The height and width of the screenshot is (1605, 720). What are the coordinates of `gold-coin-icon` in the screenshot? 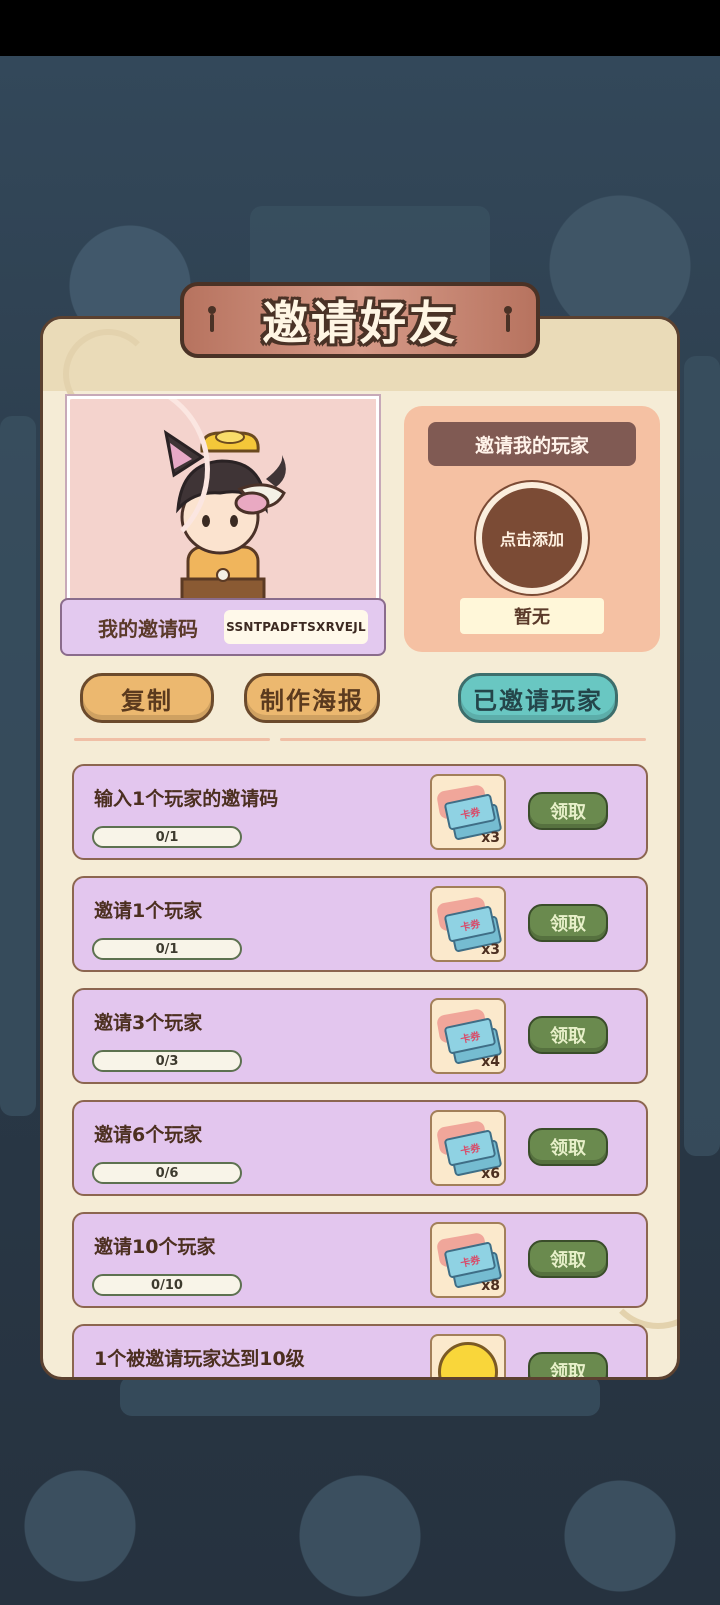 It's located at (468, 1359).